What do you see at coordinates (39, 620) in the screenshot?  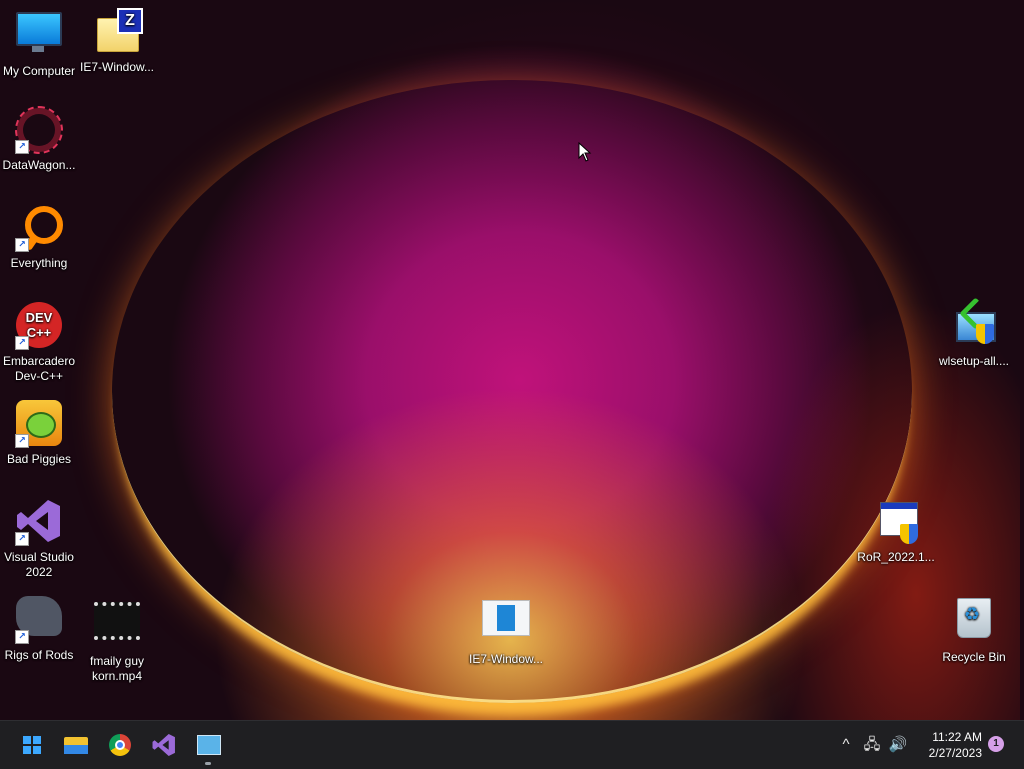 I see `rigs-of-rods-icon: ↗` at bounding box center [39, 620].